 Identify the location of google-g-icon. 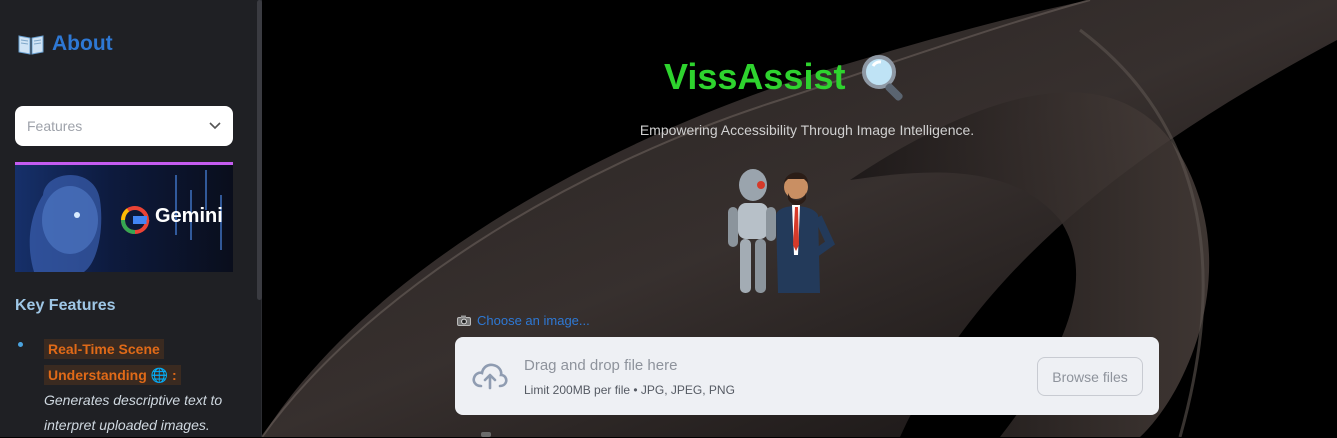
(135, 220).